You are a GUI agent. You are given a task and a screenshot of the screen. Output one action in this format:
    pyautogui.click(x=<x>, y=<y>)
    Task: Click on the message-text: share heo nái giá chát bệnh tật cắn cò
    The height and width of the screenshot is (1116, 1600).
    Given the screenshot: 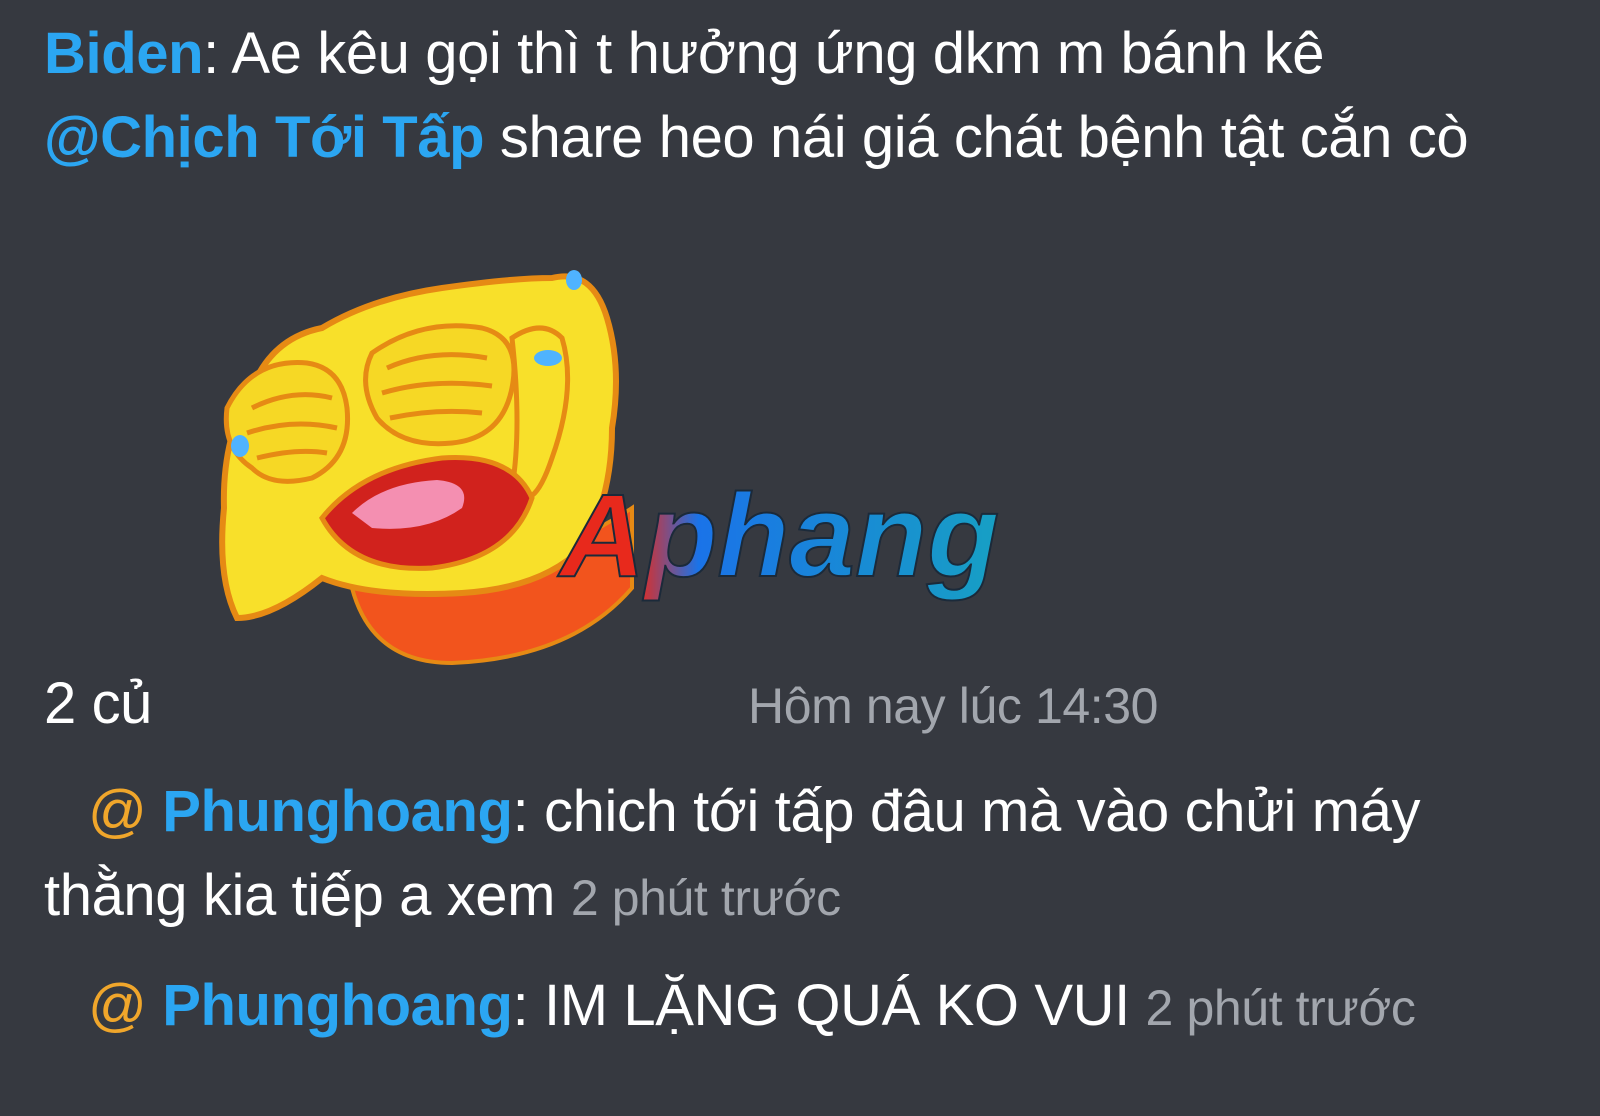 What is the action you would take?
    pyautogui.click(x=976, y=137)
    